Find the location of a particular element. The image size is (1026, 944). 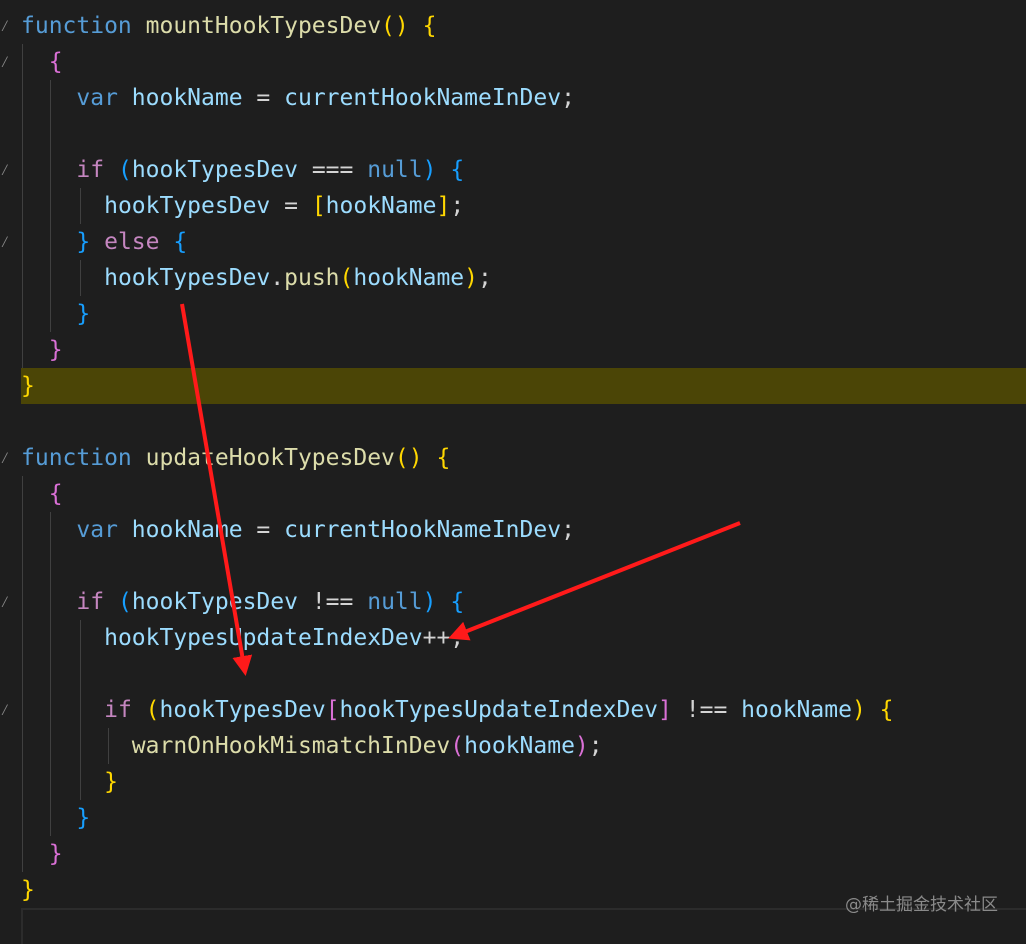

arrow-left is located at coordinates (594, 581).